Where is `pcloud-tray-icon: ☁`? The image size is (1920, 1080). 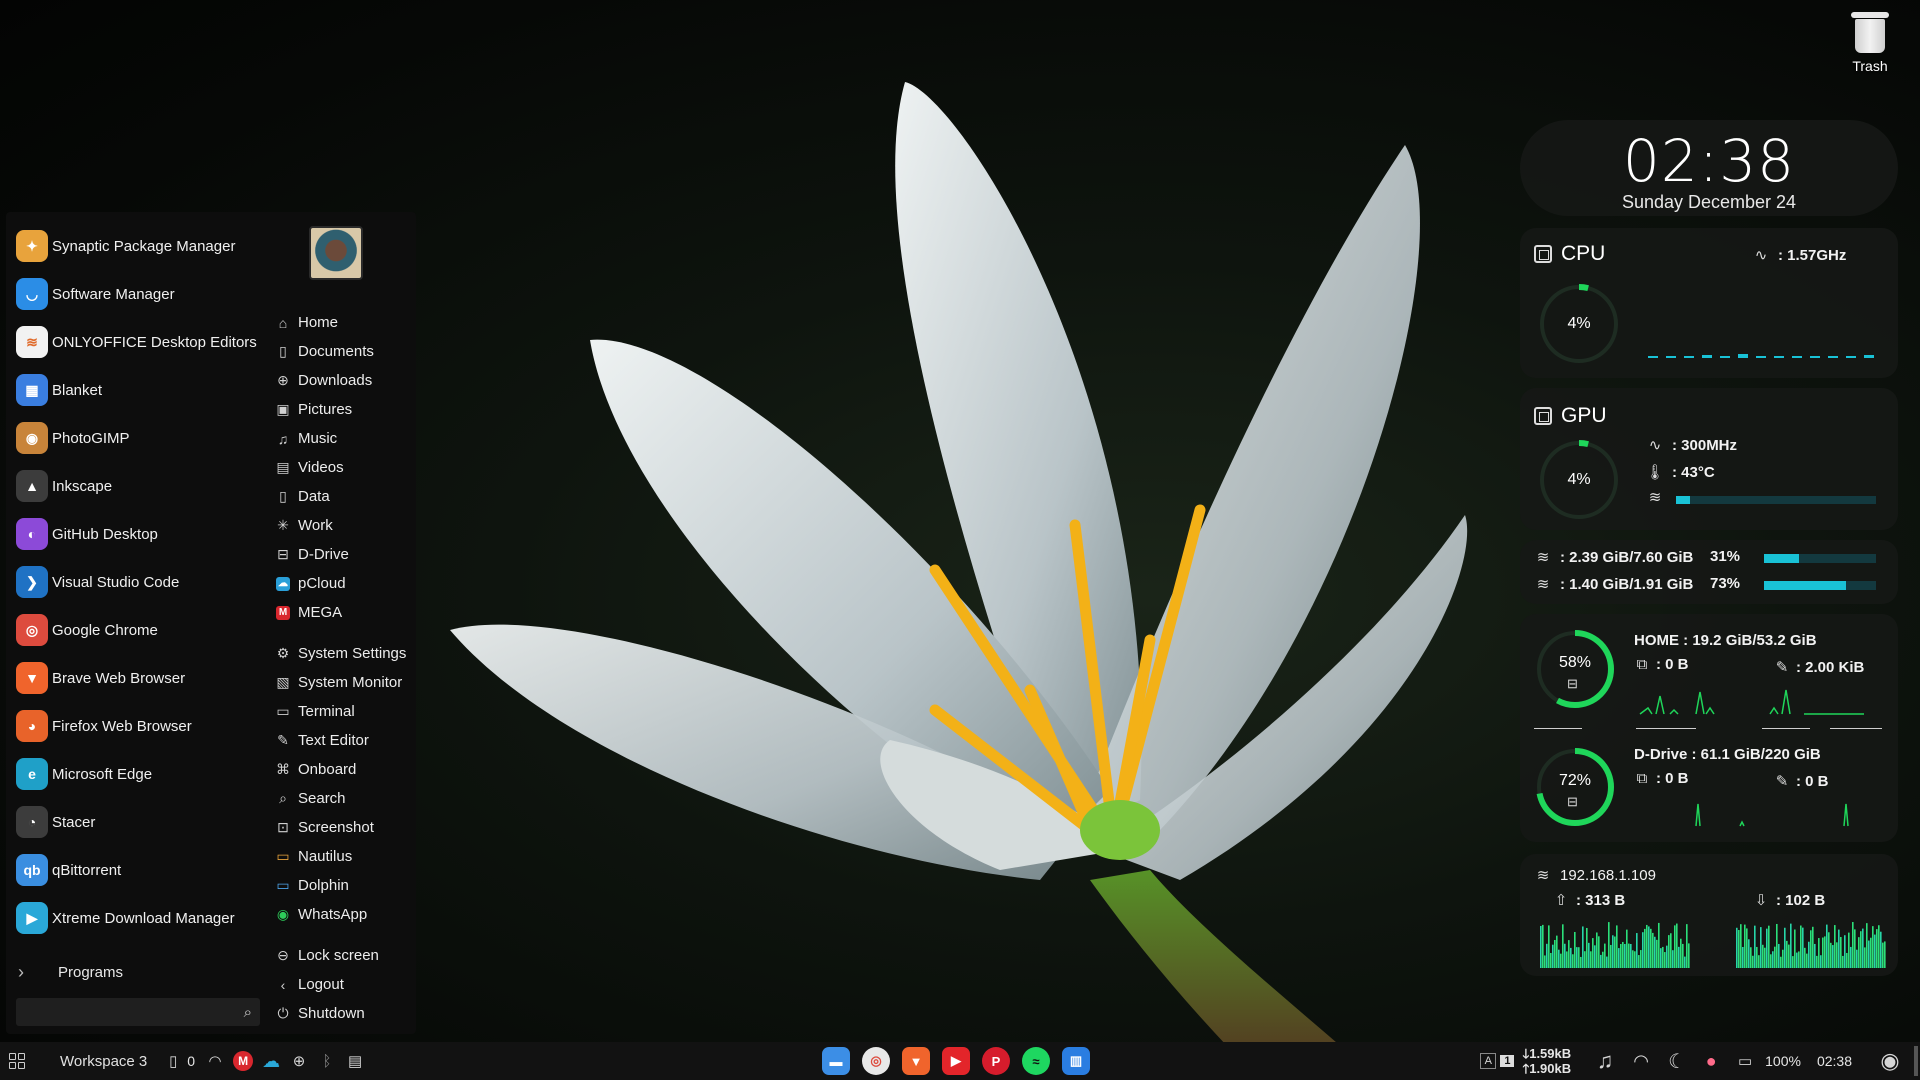 pcloud-tray-icon: ☁ is located at coordinates (271, 1061).